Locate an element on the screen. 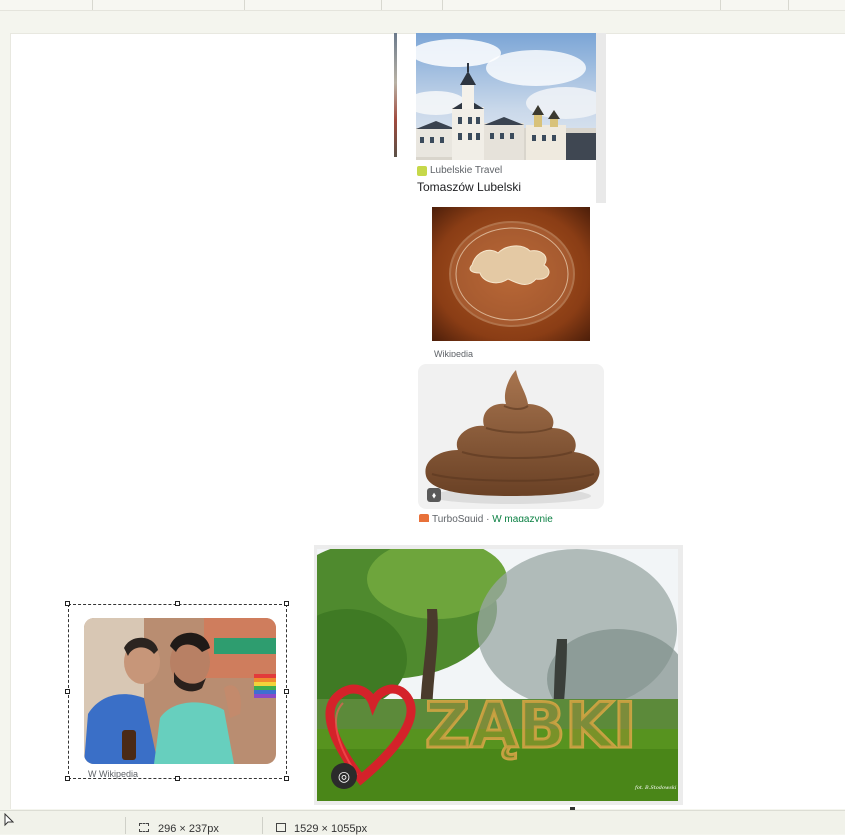  image-size: 1529 × 1055px is located at coordinates (331, 829).